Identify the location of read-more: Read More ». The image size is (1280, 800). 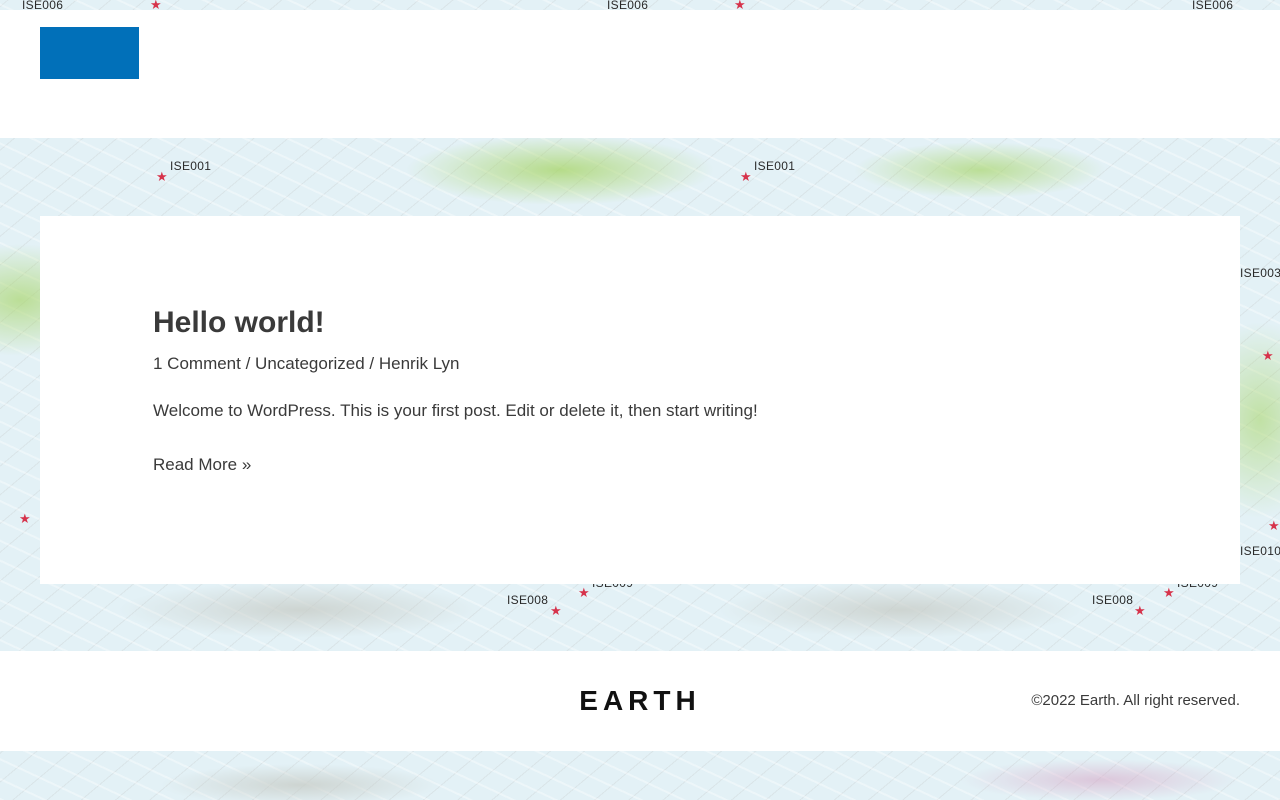
(202, 465).